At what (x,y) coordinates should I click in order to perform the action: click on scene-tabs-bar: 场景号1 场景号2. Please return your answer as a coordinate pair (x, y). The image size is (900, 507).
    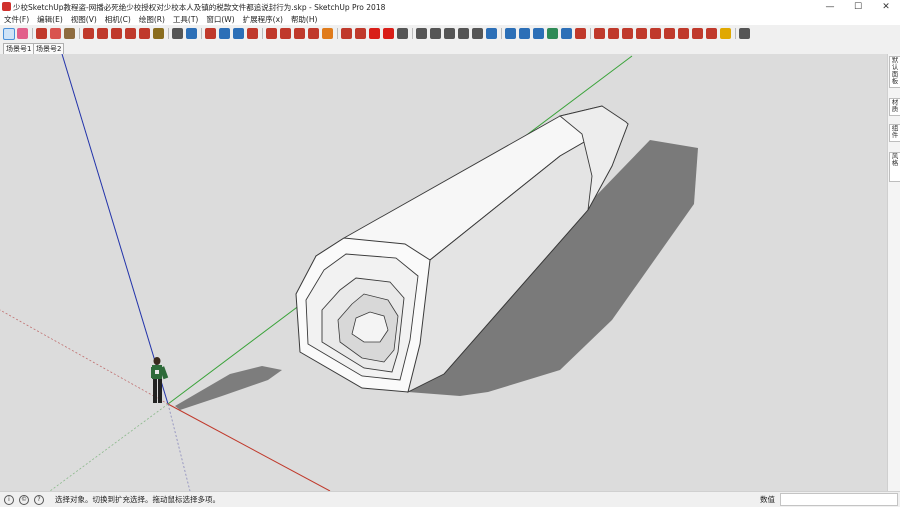
    Looking at the image, I should click on (450, 48).